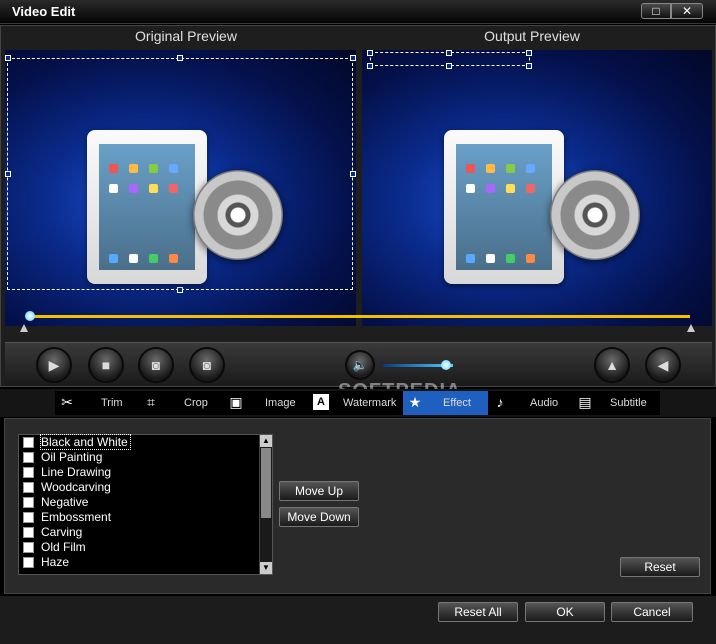  What do you see at coordinates (196, 403) in the screenshot?
I see `tab-label: Crop` at bounding box center [196, 403].